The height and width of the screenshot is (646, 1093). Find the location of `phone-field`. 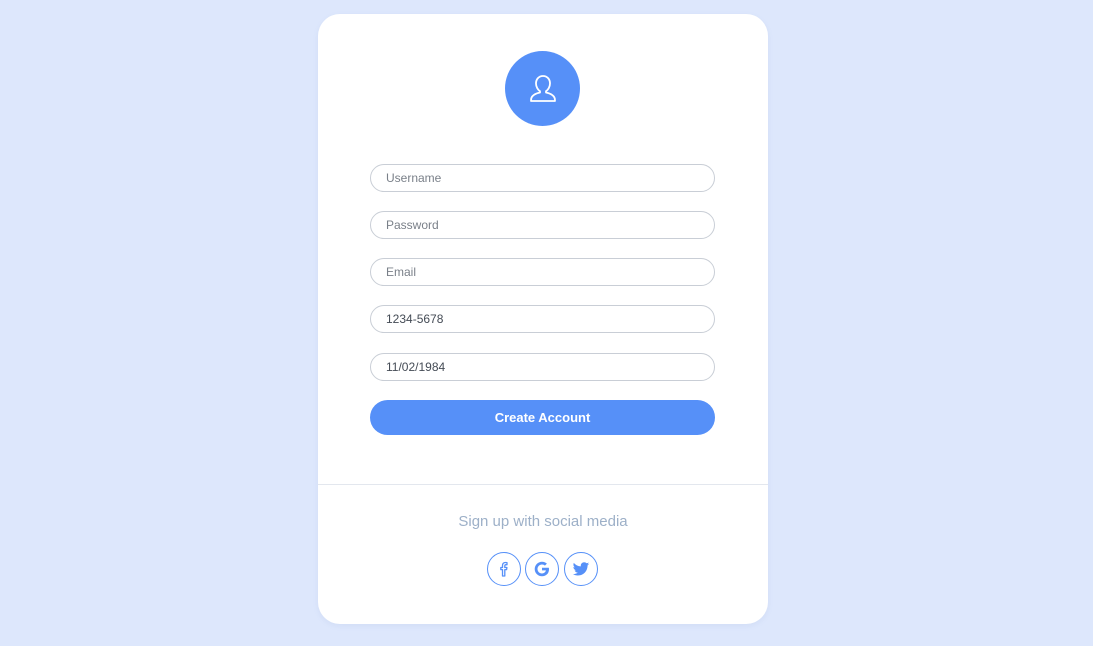

phone-field is located at coordinates (542, 319).